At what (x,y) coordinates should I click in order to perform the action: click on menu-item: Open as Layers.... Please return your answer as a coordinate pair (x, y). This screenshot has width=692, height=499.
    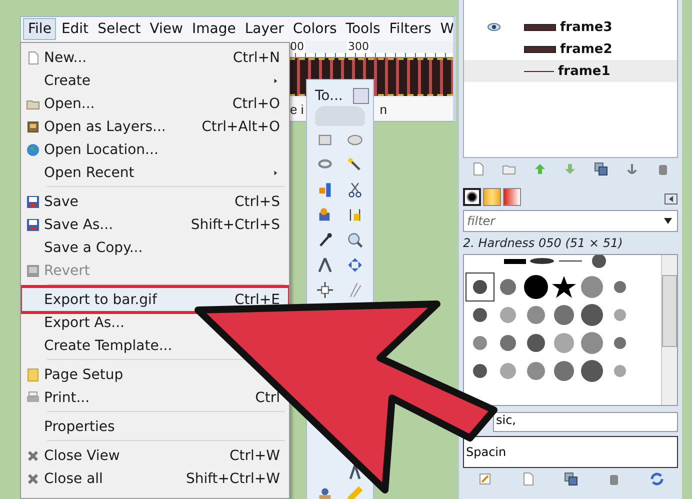
    Looking at the image, I should click on (105, 126).